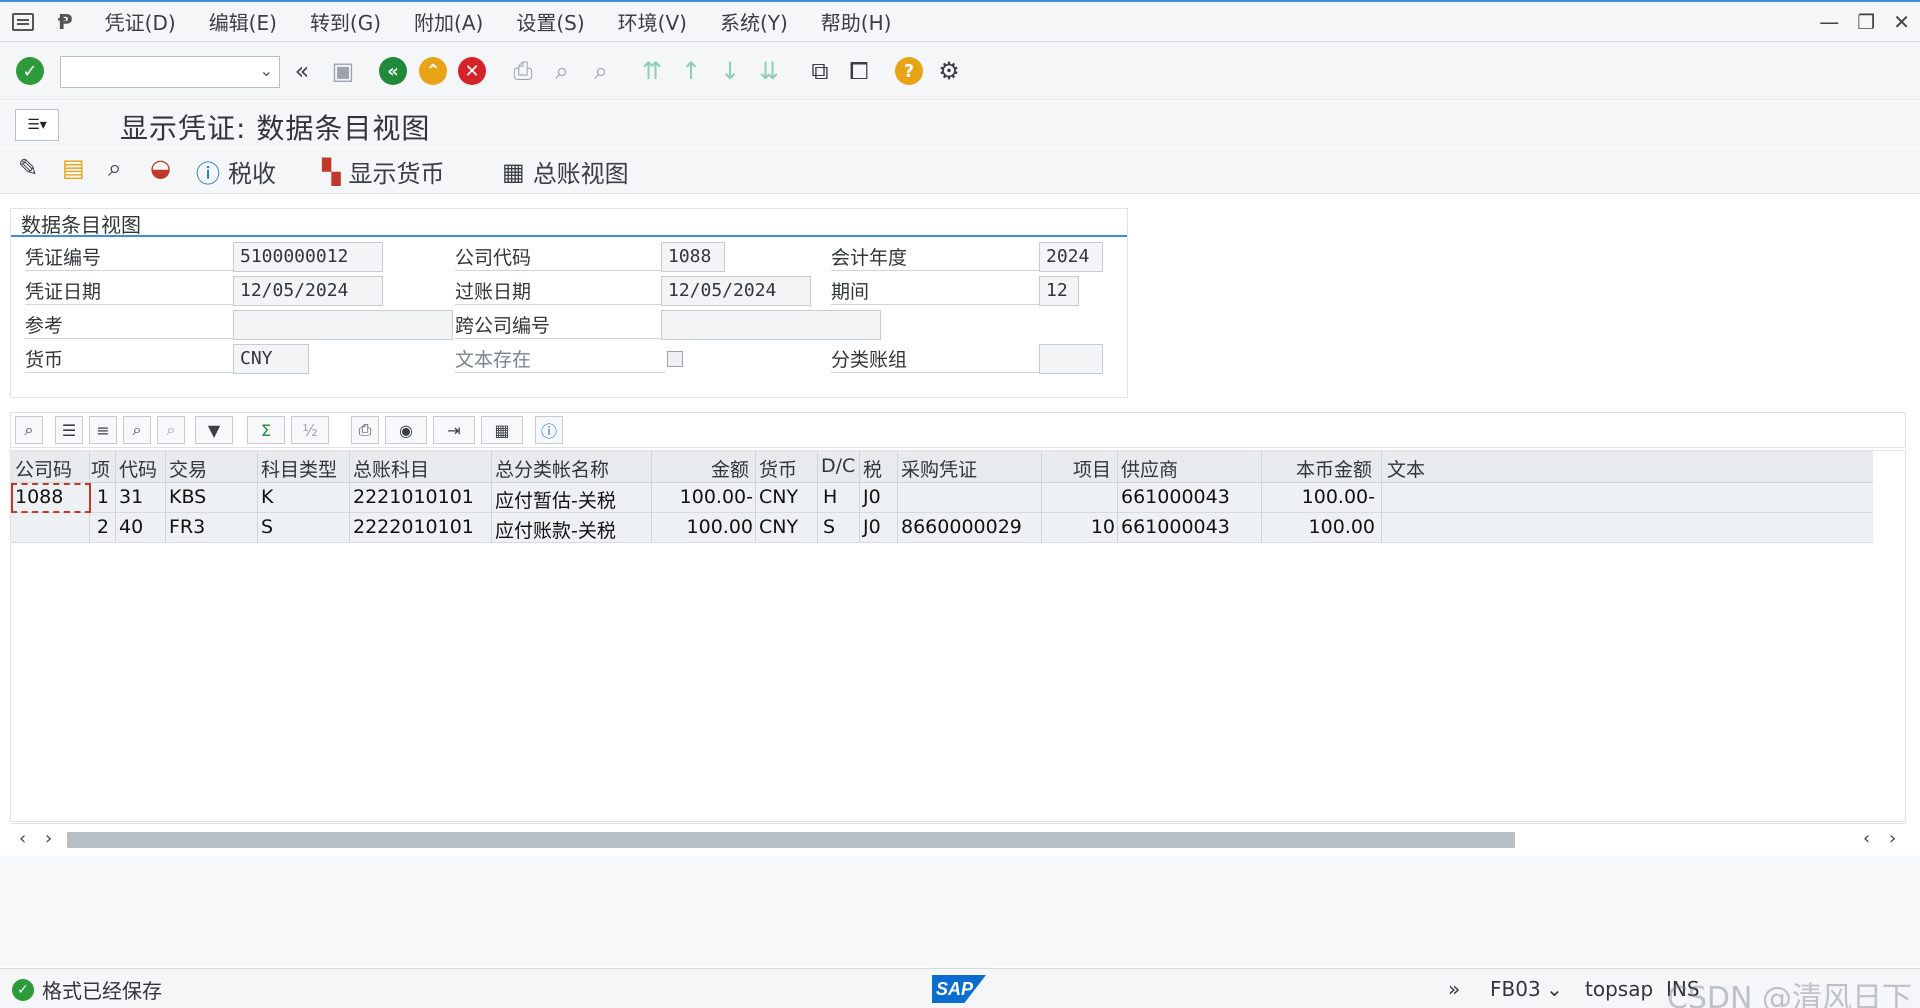 The image size is (1920, 1008). What do you see at coordinates (730, 468) in the screenshot?
I see `col-amount: 金额` at bounding box center [730, 468].